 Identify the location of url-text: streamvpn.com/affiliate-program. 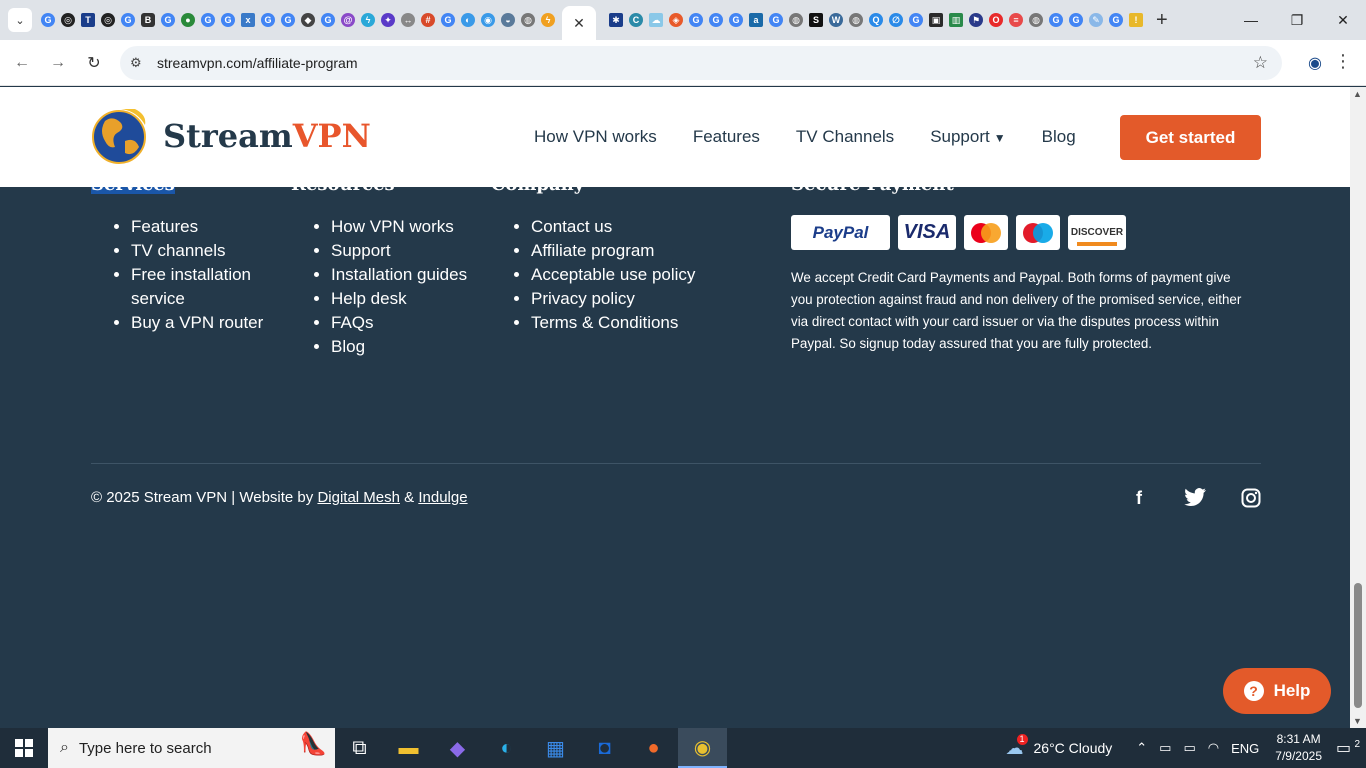
(257, 63).